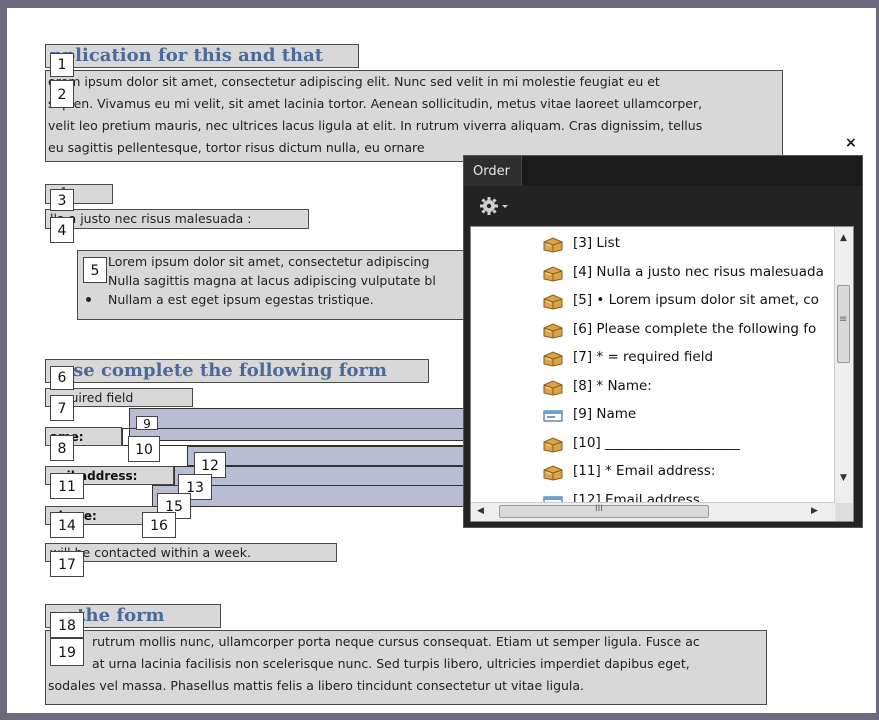 The image size is (879, 720). I want to click on tree-item: [11] * Email address:, so click(693, 471).